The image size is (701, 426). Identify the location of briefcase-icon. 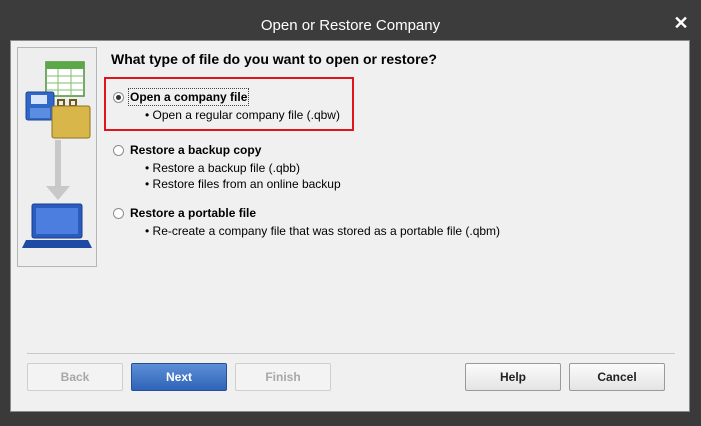
(71, 119).